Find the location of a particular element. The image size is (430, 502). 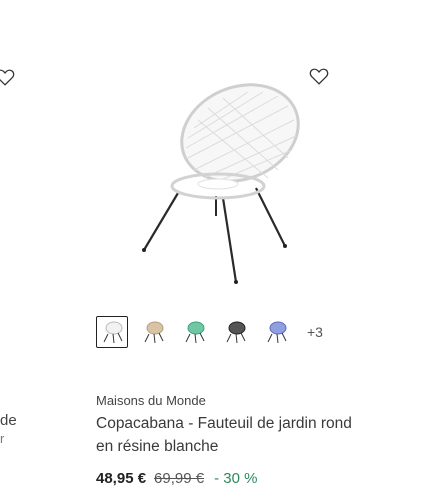

discount-badge: - 30 % is located at coordinates (236, 478).